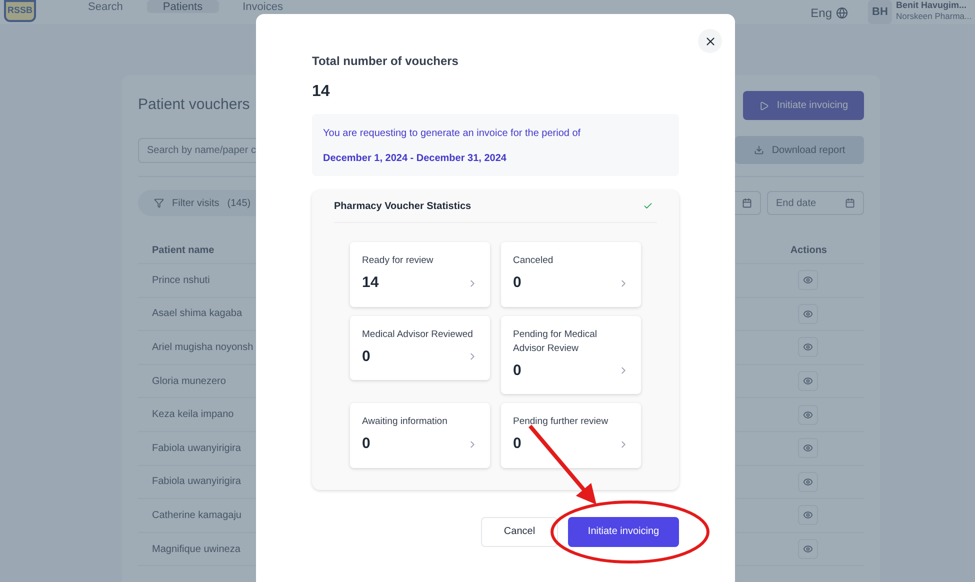 This screenshot has width=975, height=582. I want to click on column-header: Patient name, so click(183, 251).